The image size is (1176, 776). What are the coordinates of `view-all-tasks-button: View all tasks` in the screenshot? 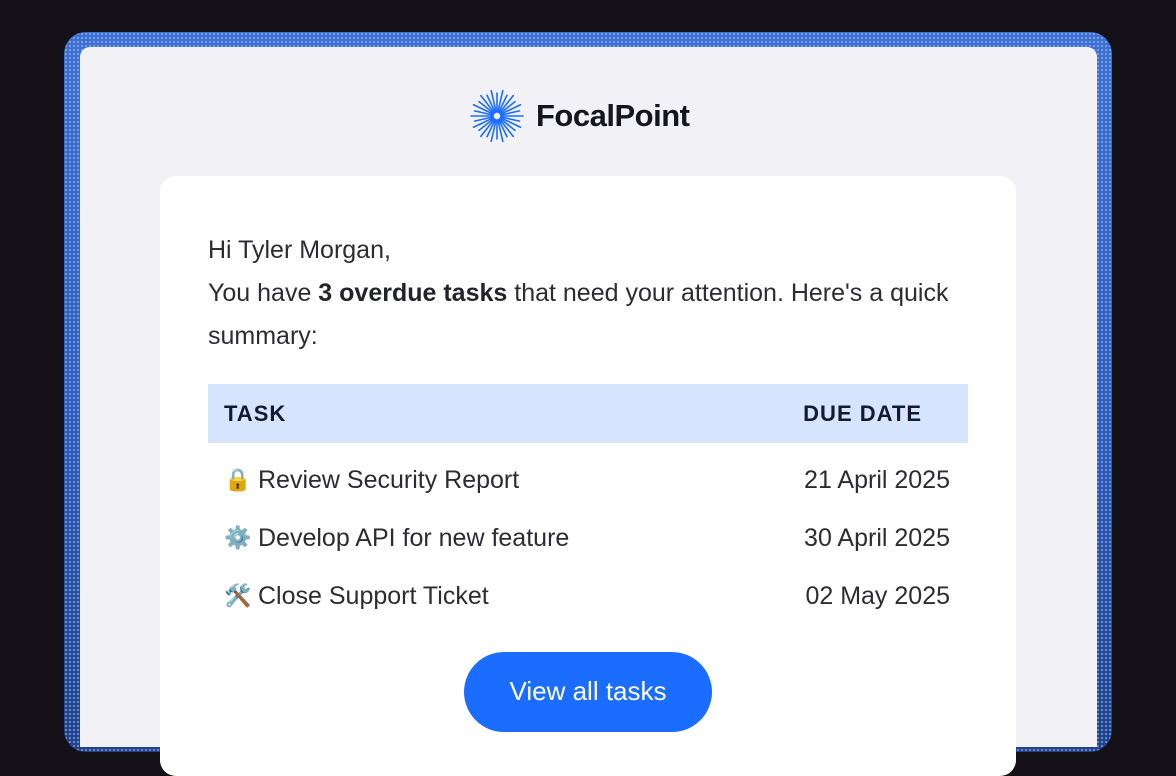 It's located at (588, 692).